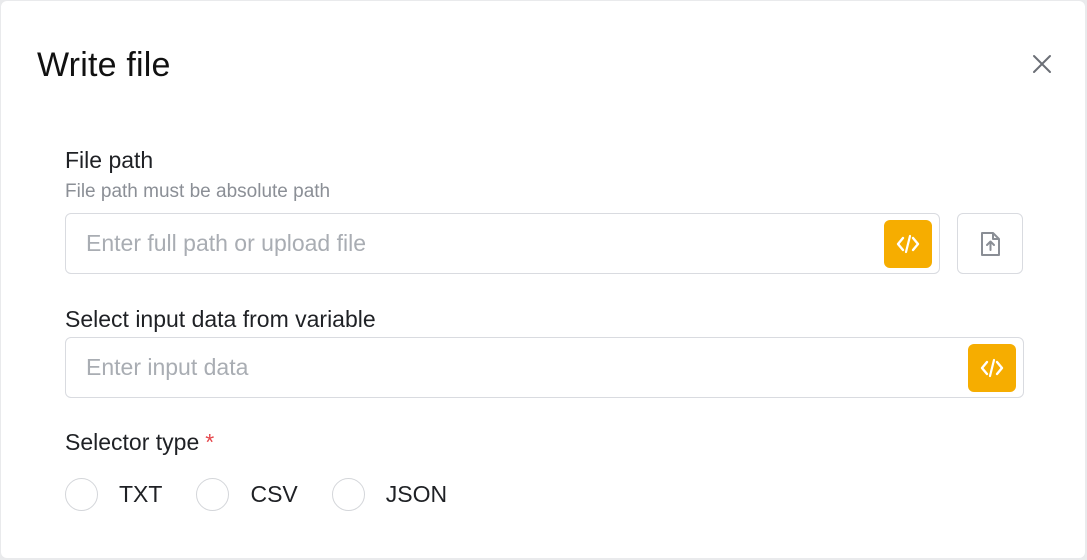  I want to click on selector-type-label-text: Selector type, so click(132, 442).